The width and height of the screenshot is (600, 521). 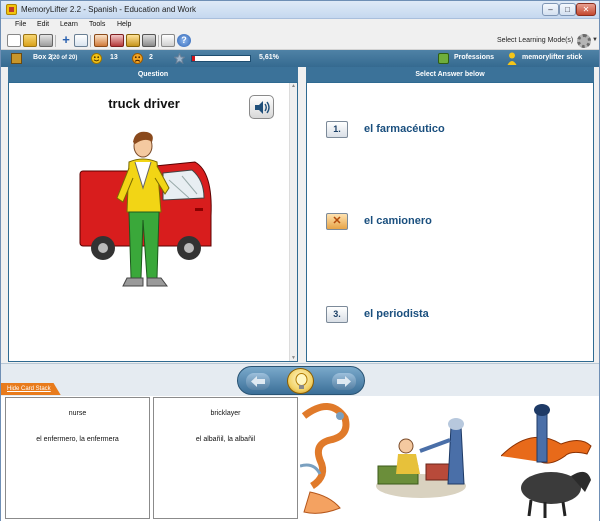 I want to click on answer-3-button: 3., so click(x=337, y=314).